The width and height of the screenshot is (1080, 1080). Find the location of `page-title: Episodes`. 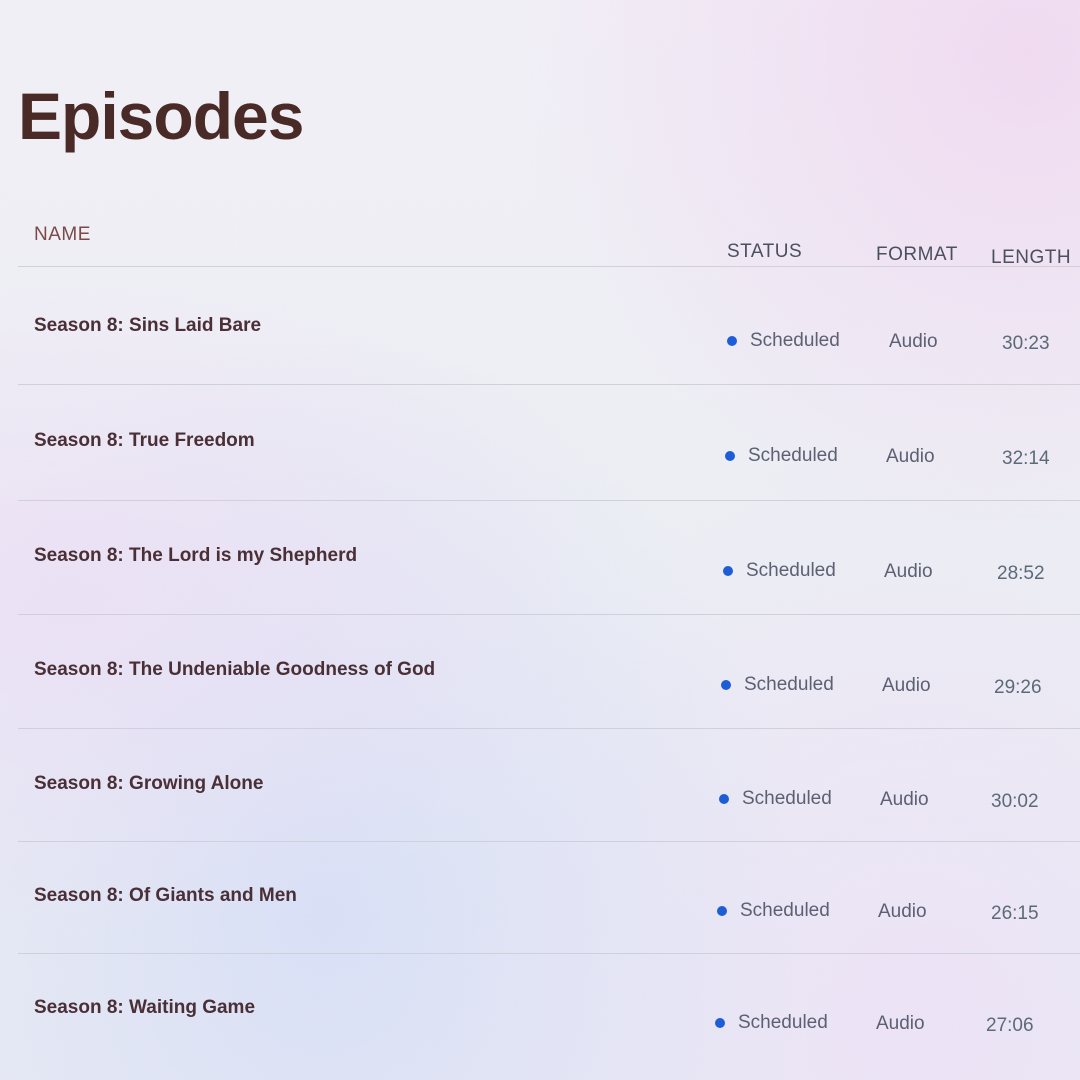

page-title: Episodes is located at coordinates (161, 116).